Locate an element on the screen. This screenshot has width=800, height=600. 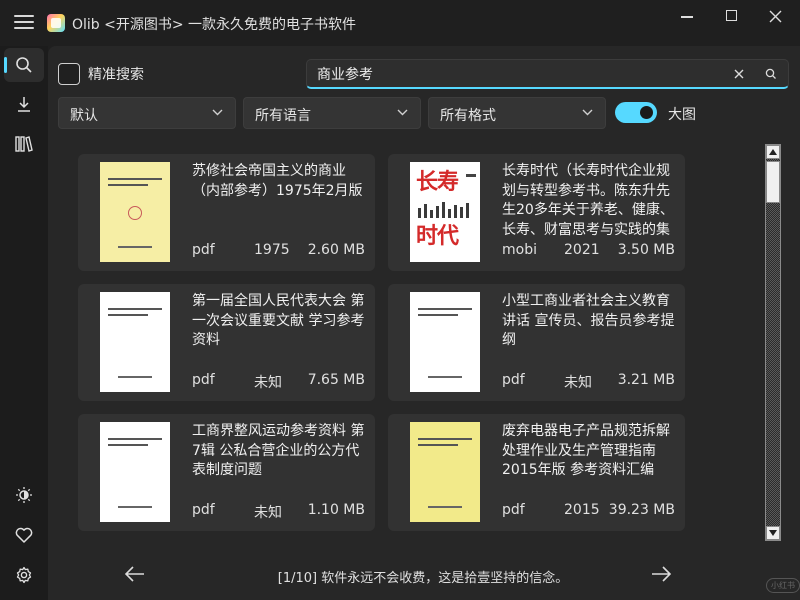
title-bar: Olib <开源图书> 一款永久免费的电子书软件 is located at coordinates (400, 23).